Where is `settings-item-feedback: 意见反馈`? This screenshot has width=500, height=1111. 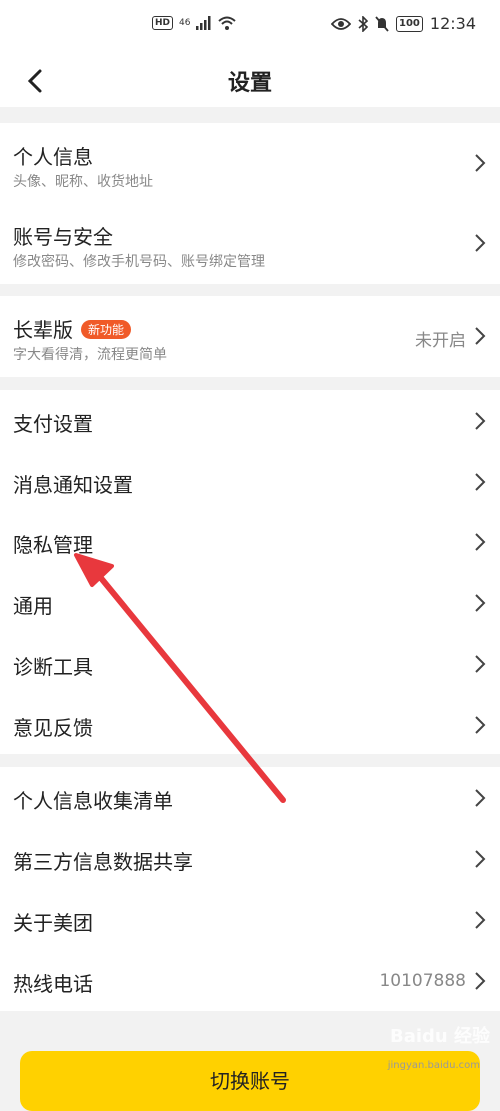 settings-item-feedback: 意见反馈 is located at coordinates (250, 724).